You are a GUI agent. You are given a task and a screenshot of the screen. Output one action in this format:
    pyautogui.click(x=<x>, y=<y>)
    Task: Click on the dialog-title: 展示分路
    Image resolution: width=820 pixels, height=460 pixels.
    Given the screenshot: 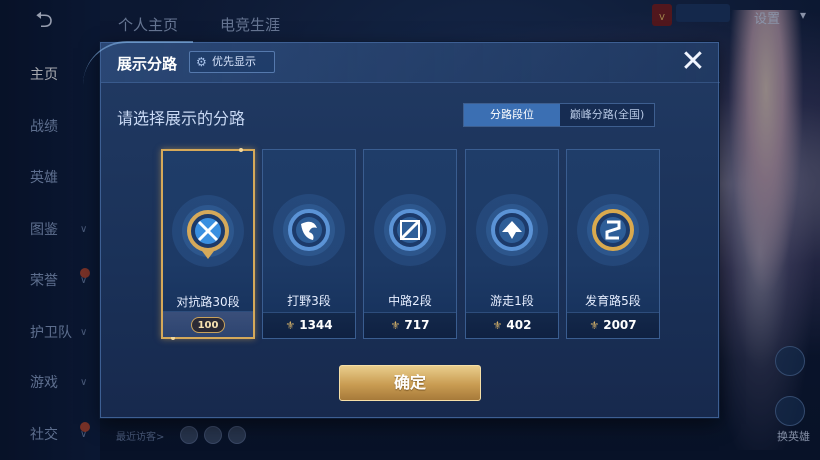 What is the action you would take?
    pyautogui.click(x=147, y=64)
    